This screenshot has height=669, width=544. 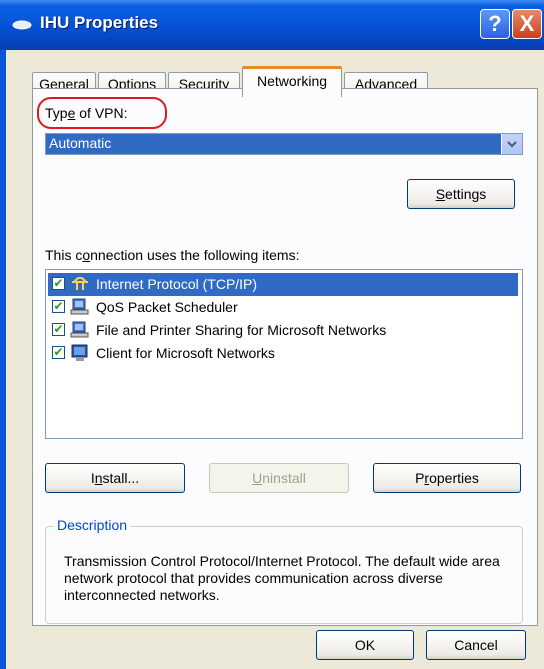 I want to click on protocol-icon, so click(x=80, y=283).